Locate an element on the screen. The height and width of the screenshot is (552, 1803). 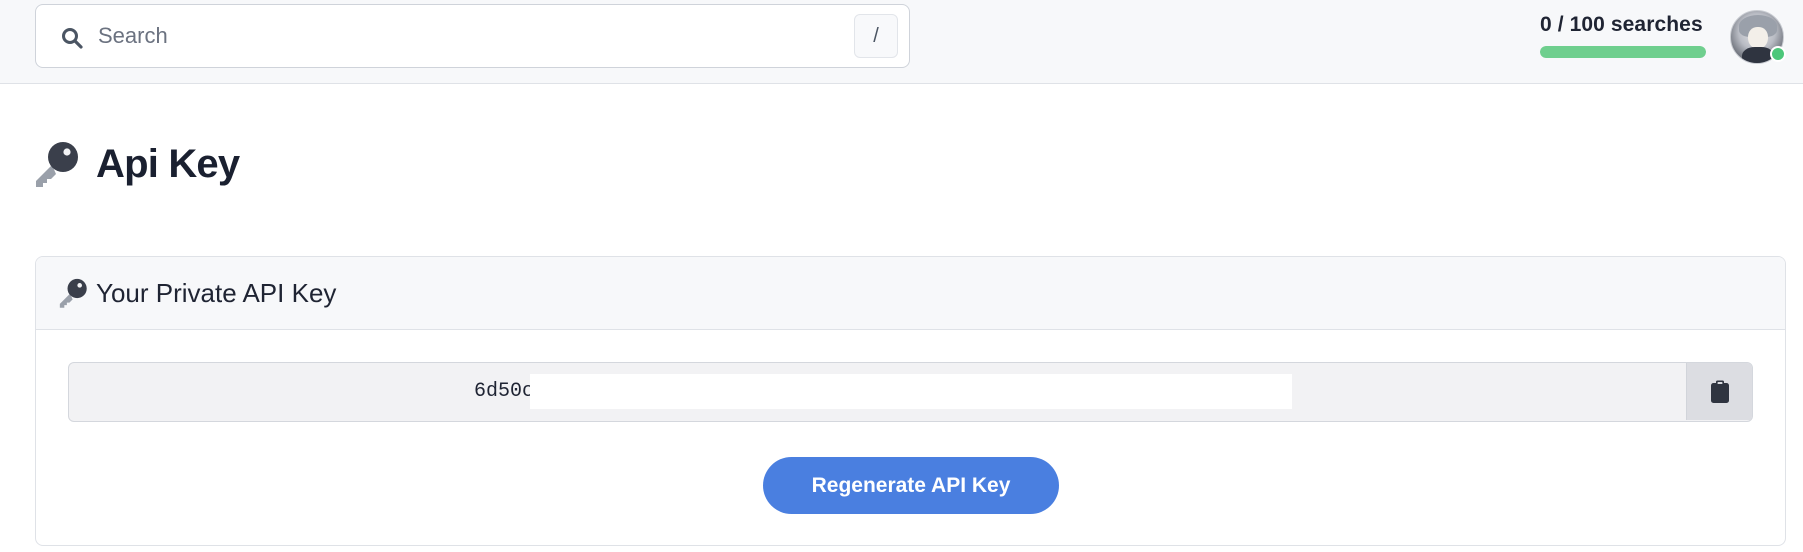
page-title: Api Key is located at coordinates (168, 163).